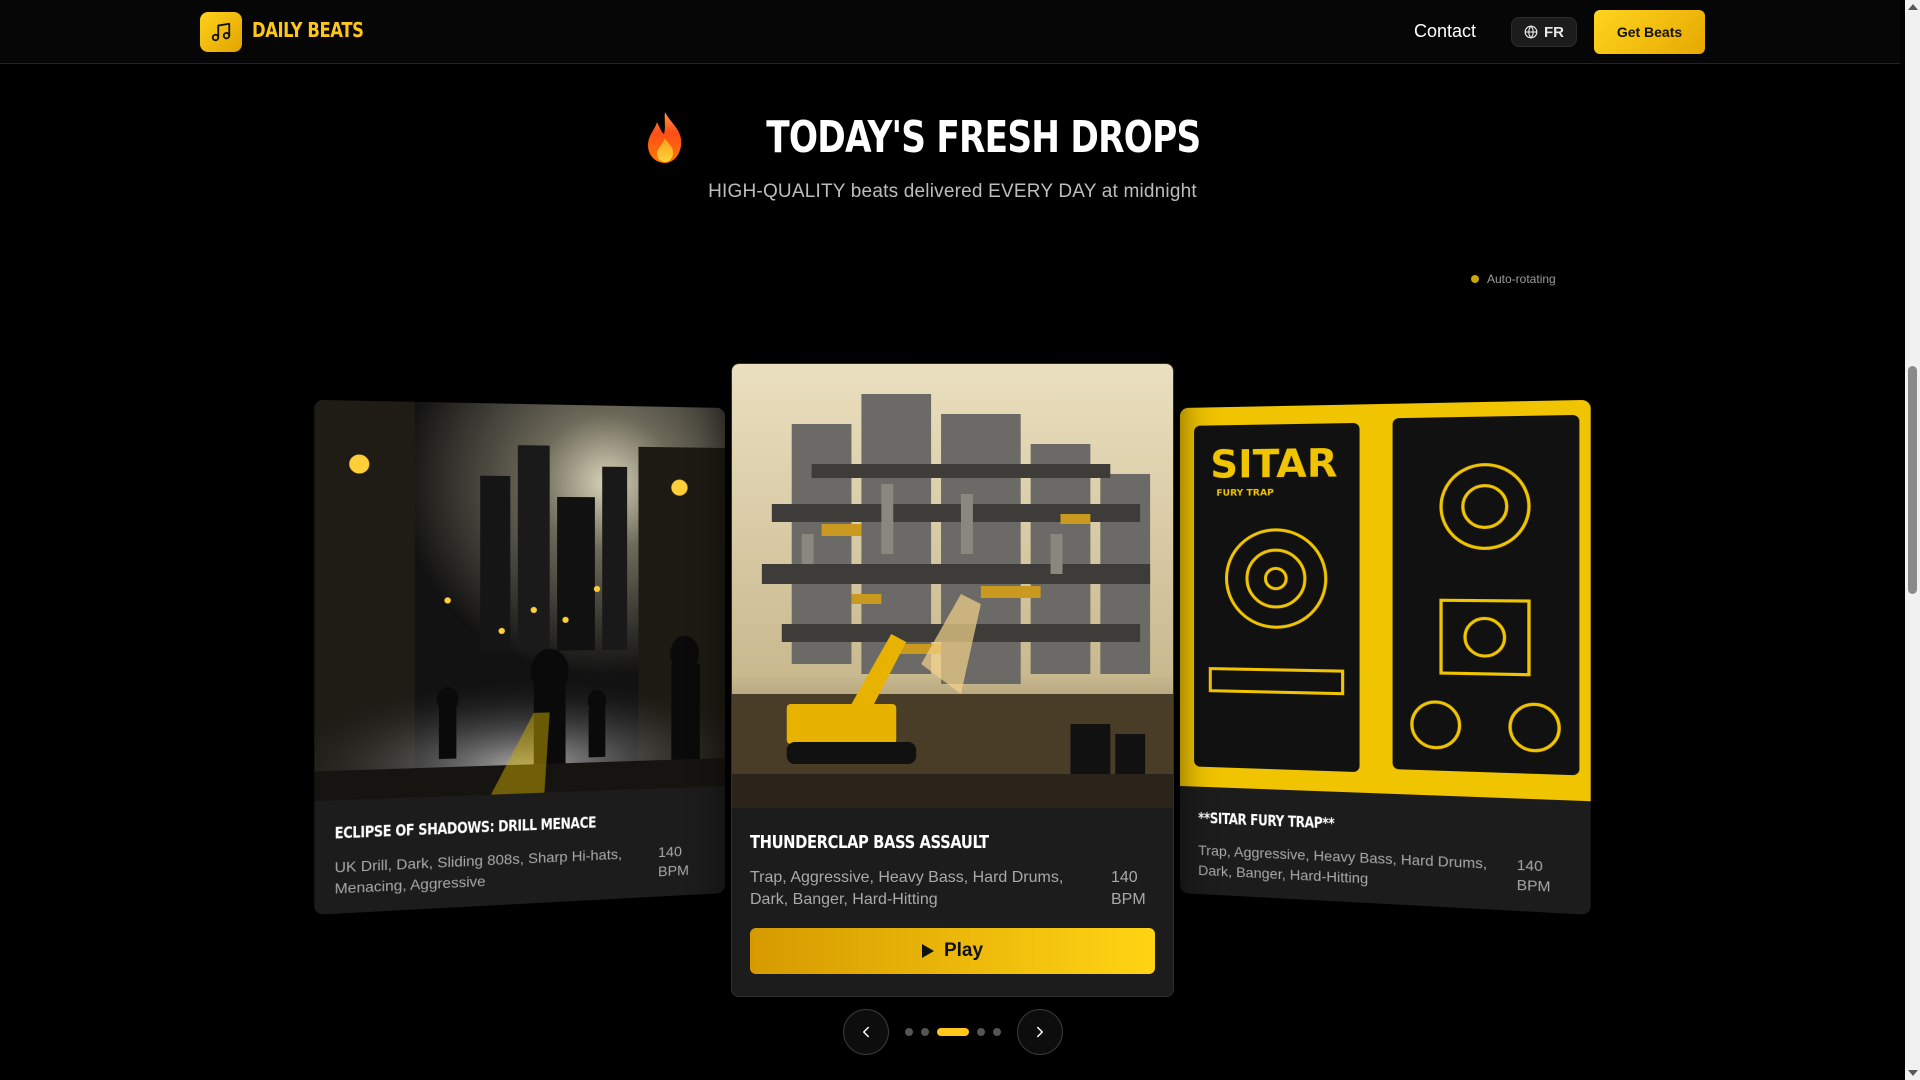  I want to click on page-scrollbar, so click(1912, 540).